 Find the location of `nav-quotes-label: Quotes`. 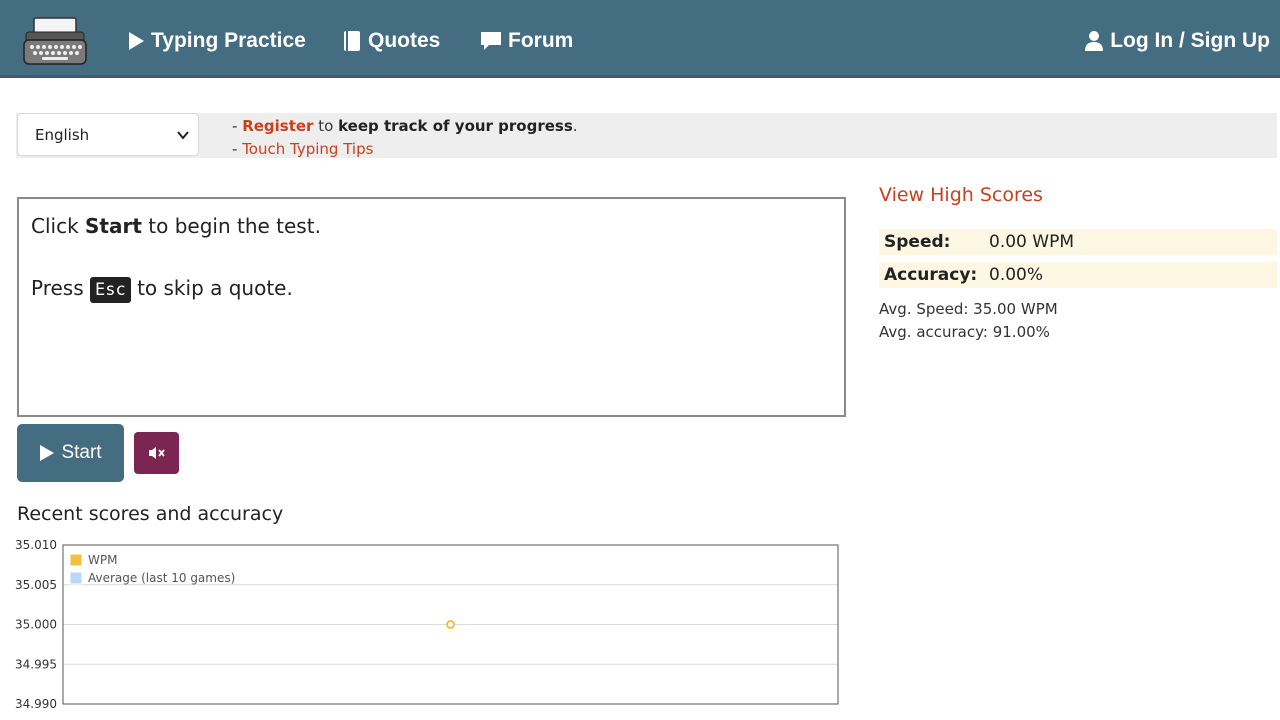

nav-quotes-label: Quotes is located at coordinates (404, 40).